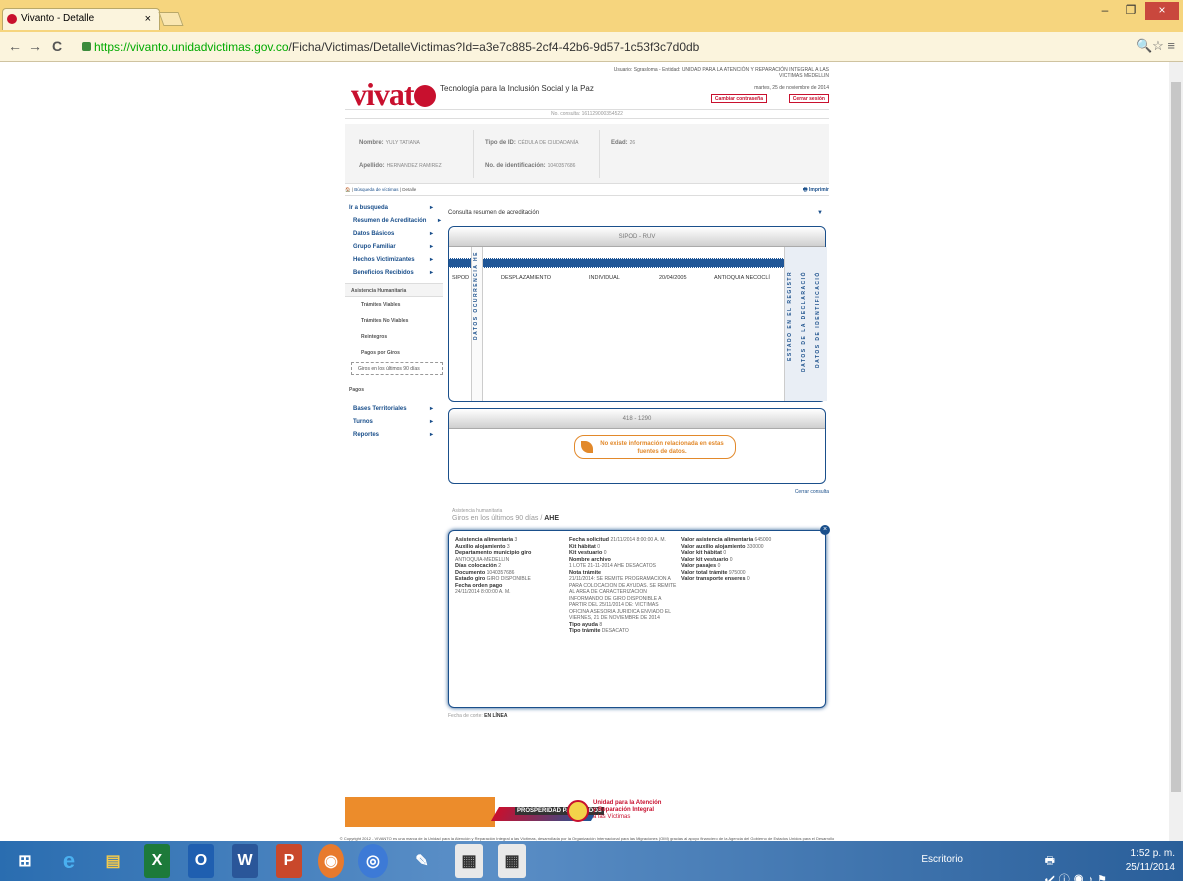 The width and height of the screenshot is (1183, 890). I want to click on scrollbar, so click(1176, 451).